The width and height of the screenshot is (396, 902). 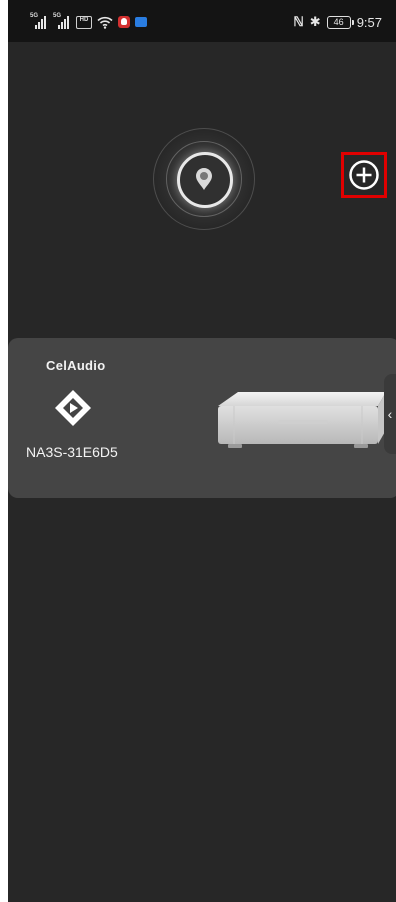 What do you see at coordinates (202, 21) in the screenshot?
I see `status-bar: 5G 5G HD ℕ ✱ 46 9:57` at bounding box center [202, 21].